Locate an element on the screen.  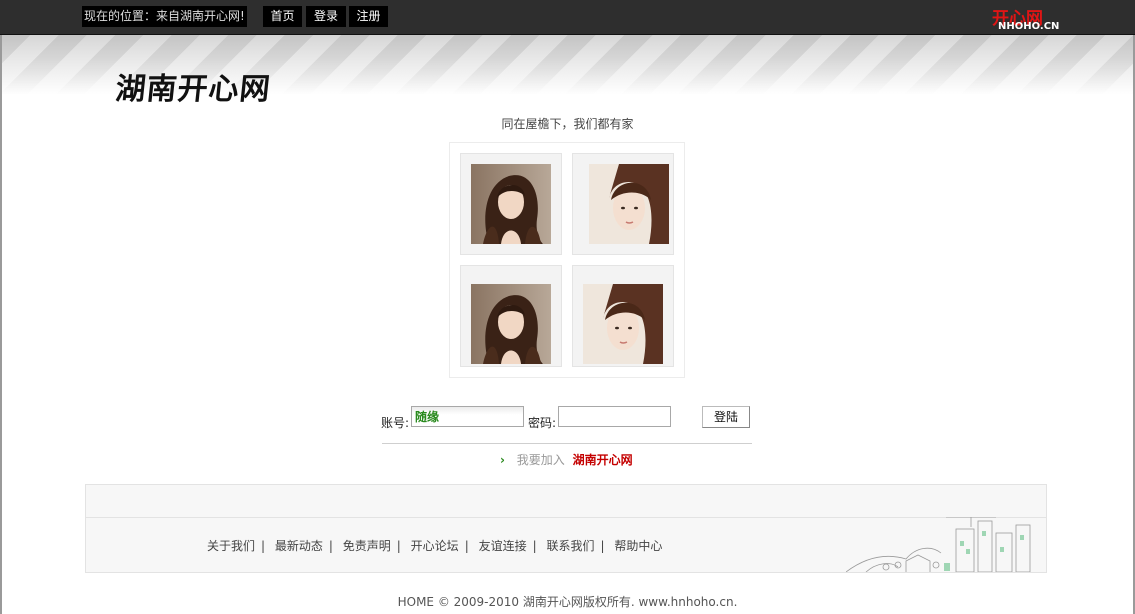
top-navigation-bar: 现在的位置：来自湖南开心网! 首页 登录 注册 开心网 NHOHO.CN is located at coordinates (567, 17).